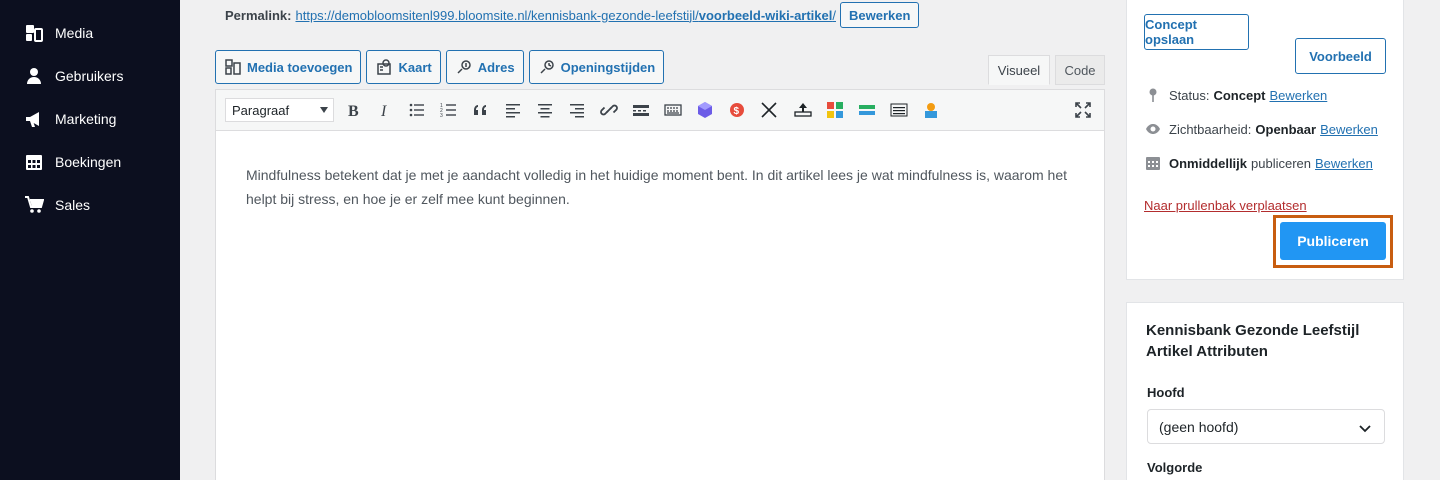  Describe the element at coordinates (1258, 163) in the screenshot. I see `schedule-row: Onmiddellijk publiceren Bewerken` at that location.